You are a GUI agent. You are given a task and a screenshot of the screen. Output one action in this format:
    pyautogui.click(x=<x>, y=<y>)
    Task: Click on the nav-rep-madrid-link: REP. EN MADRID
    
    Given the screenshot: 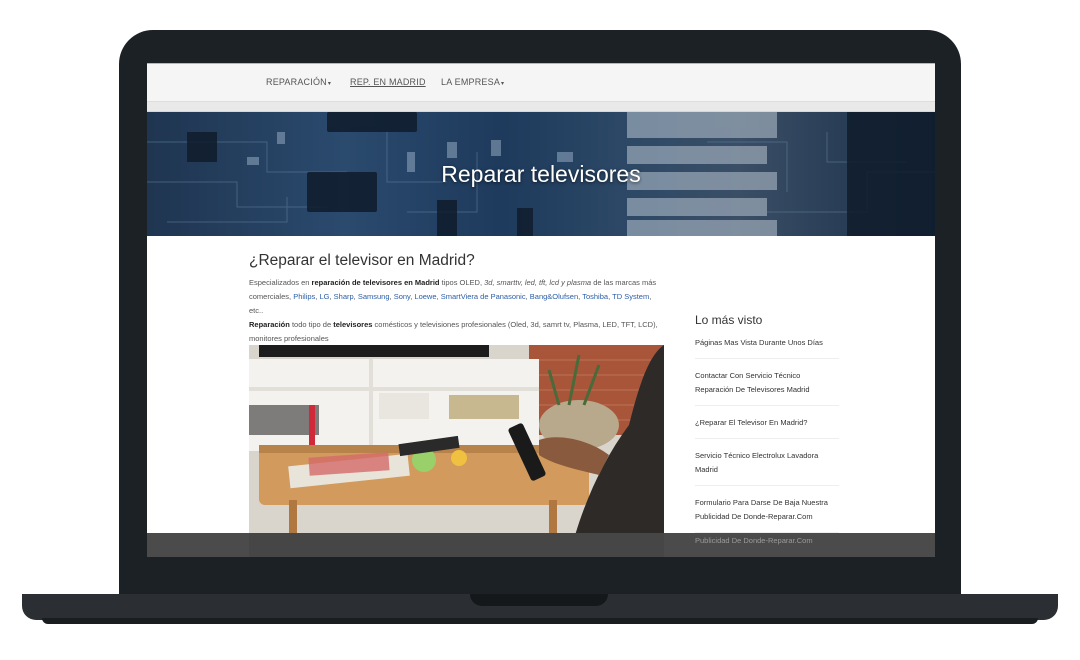 What is the action you would take?
    pyautogui.click(x=388, y=82)
    